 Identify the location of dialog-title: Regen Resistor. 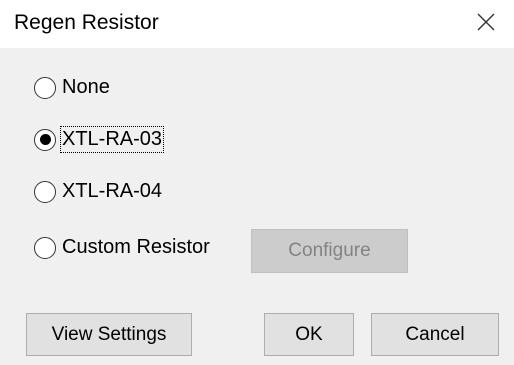
(86, 22).